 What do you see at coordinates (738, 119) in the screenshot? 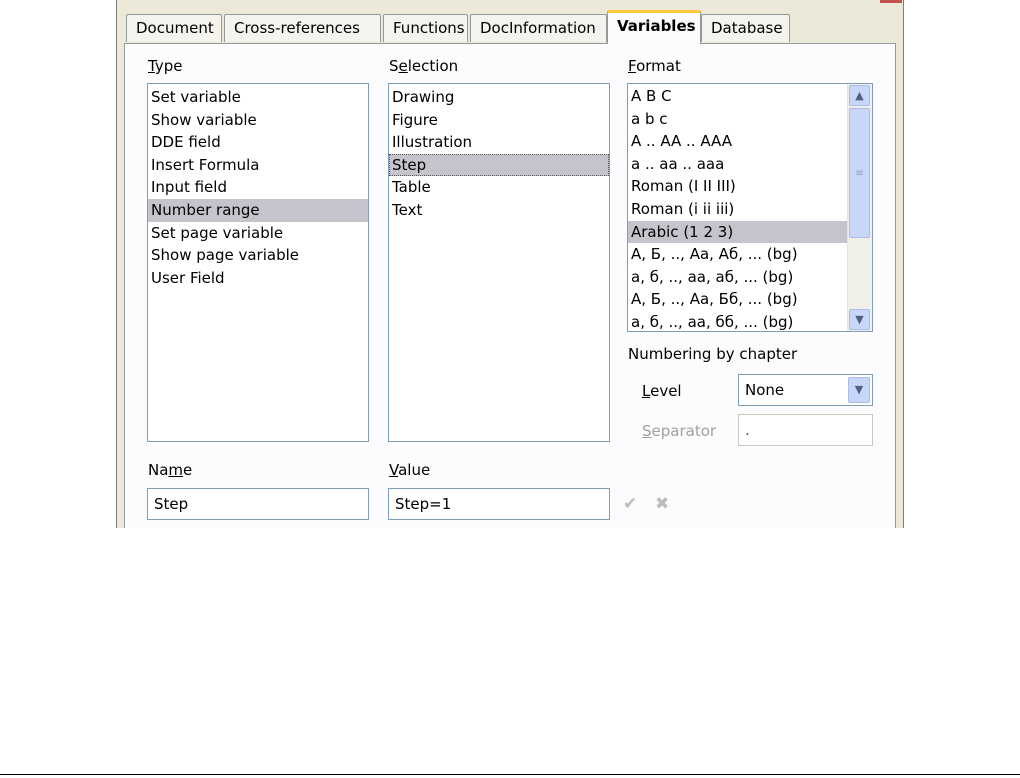
I see `format-item: a b c` at bounding box center [738, 119].